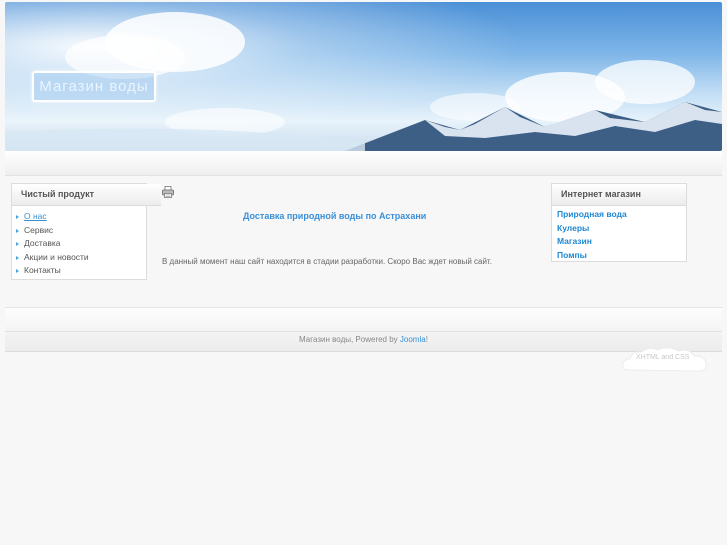 This screenshot has height=545, width=727. I want to click on menu-item-contacts: Контакты, so click(79, 271).